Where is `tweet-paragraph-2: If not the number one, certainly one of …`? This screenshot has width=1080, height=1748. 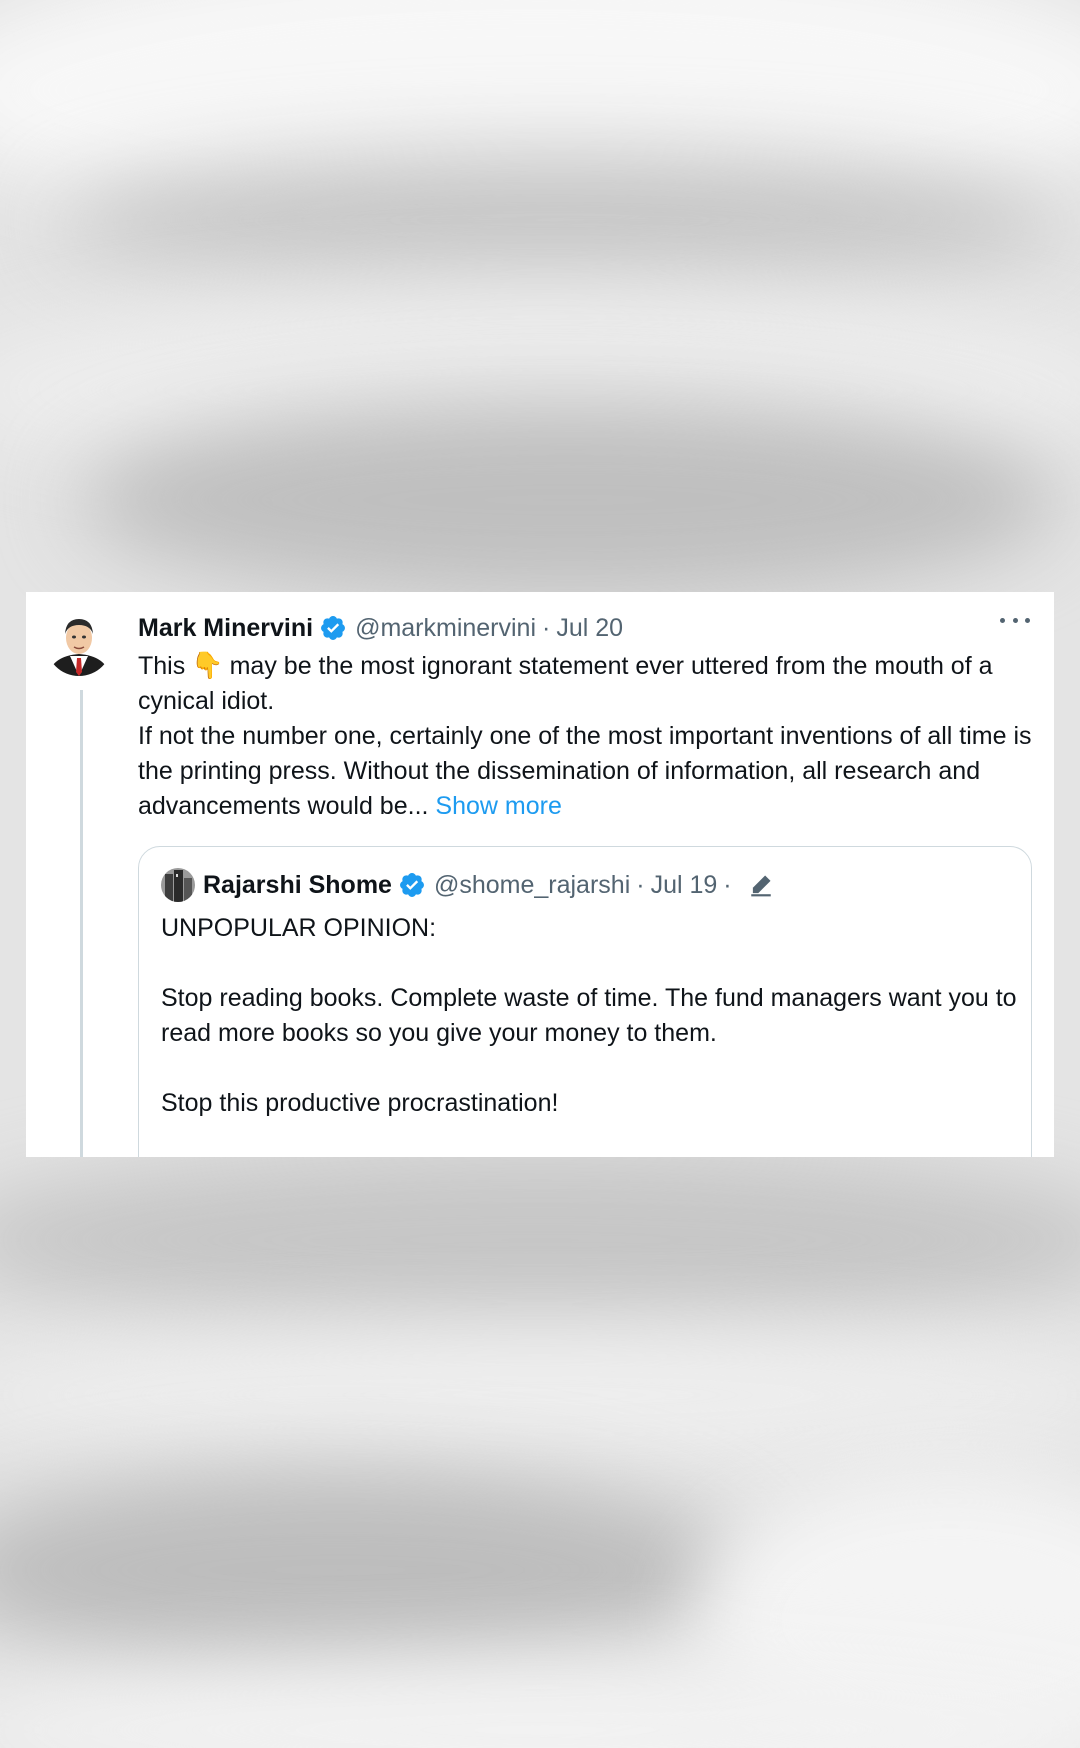 tweet-paragraph-2: If not the number one, certainly one of … is located at coordinates (585, 771).